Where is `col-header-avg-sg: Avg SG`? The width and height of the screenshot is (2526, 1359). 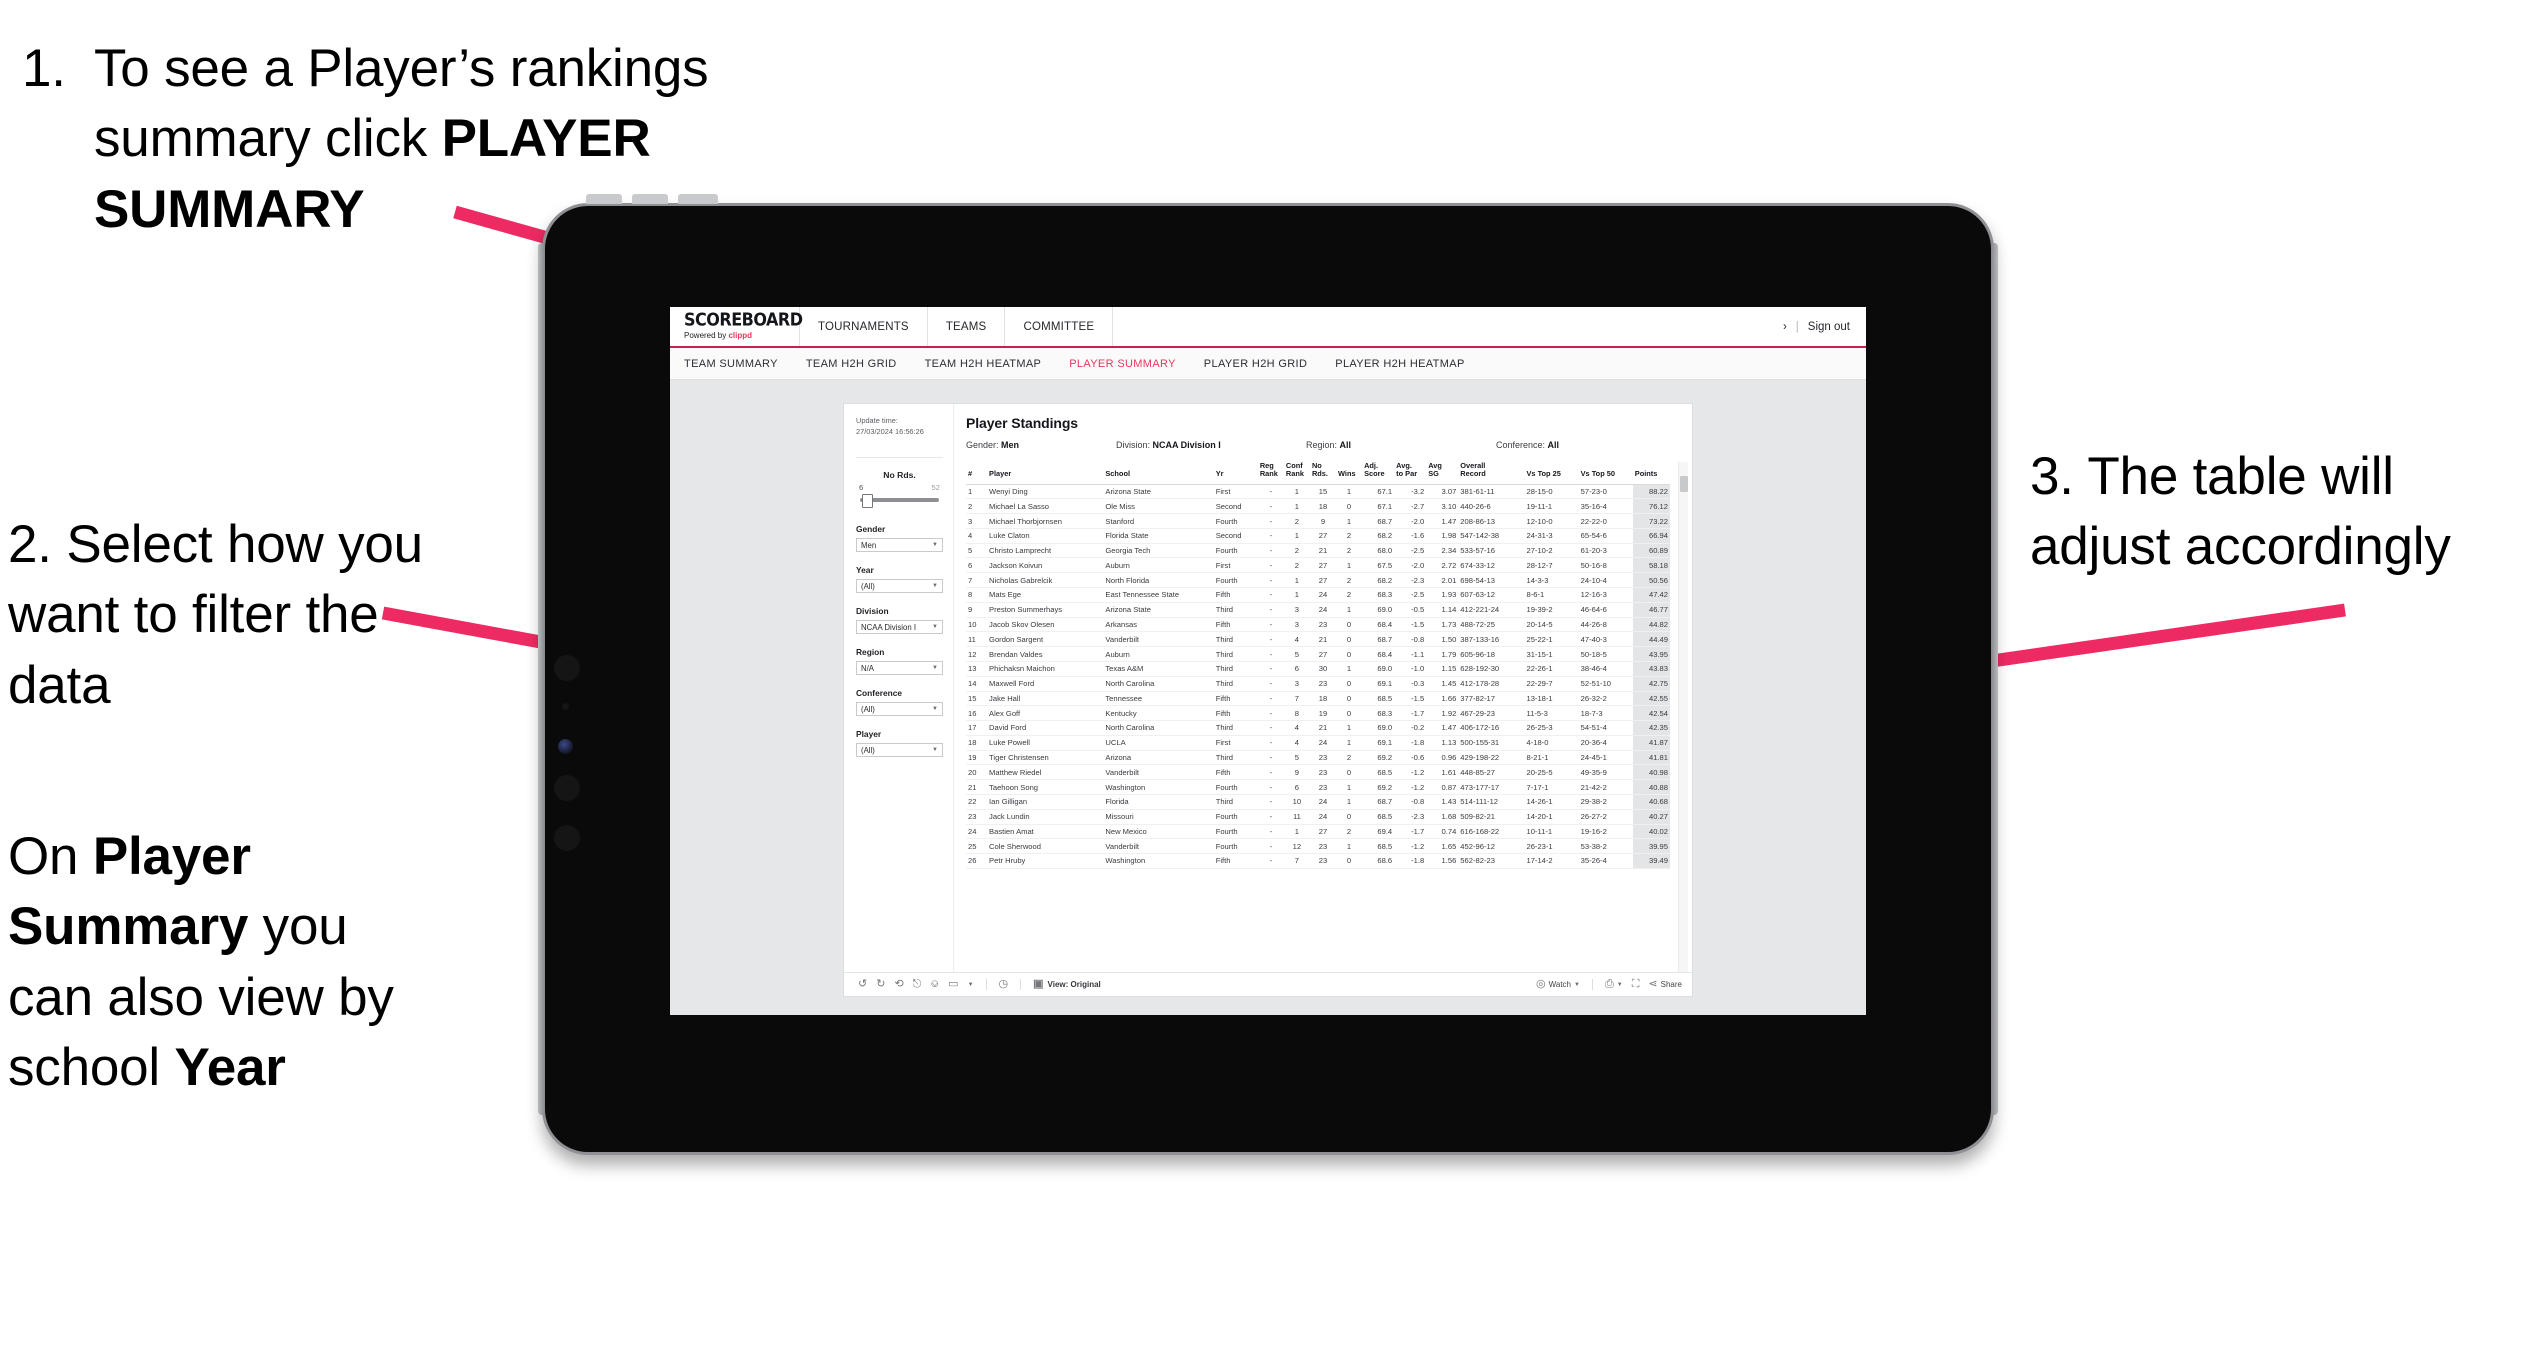 col-header-avg-sg: Avg SG is located at coordinates (1442, 473).